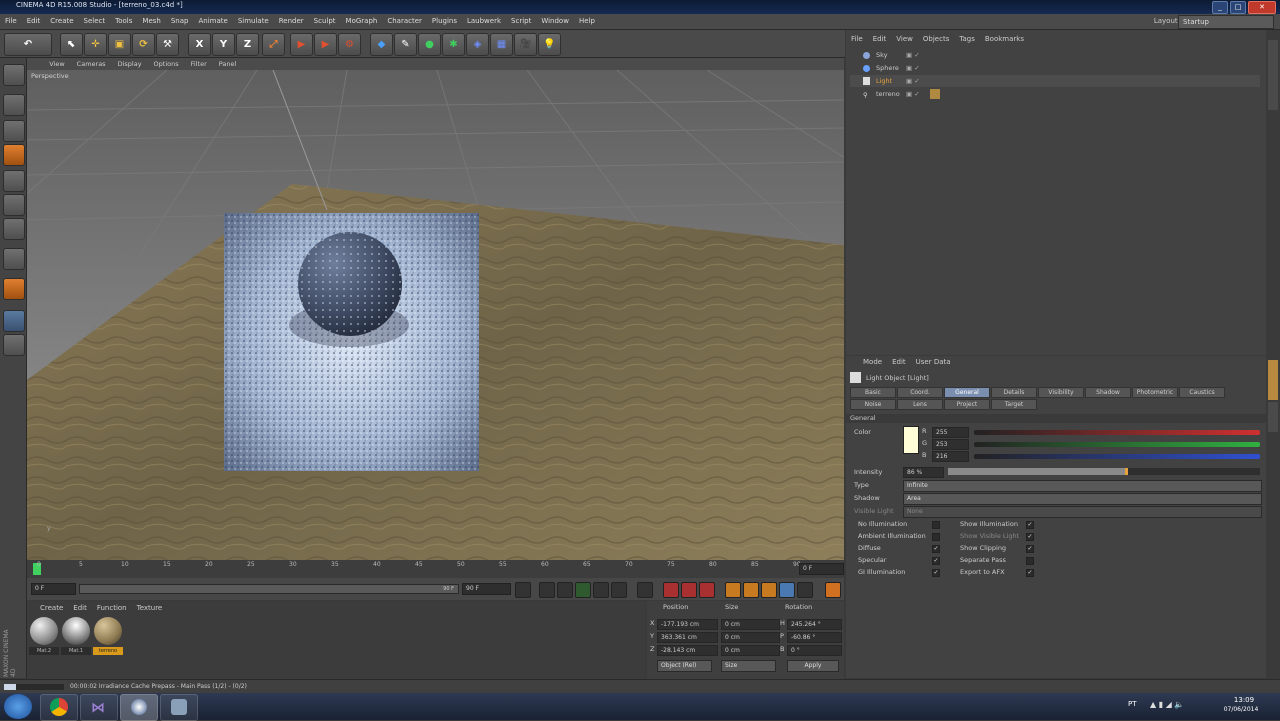  I want to click on menu-item-mograph: MoGraph, so click(362, 21).